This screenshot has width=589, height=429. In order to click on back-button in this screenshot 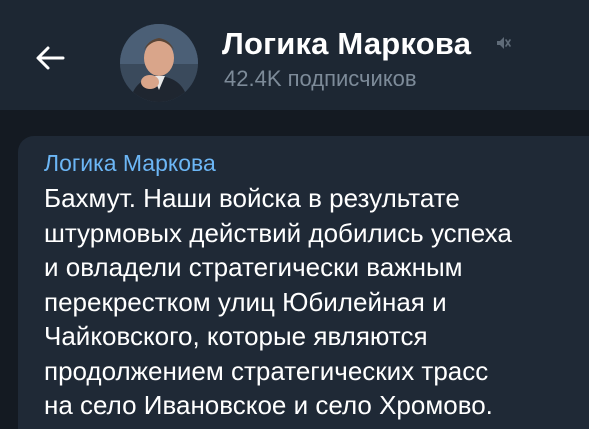, I will do `click(50, 58)`.